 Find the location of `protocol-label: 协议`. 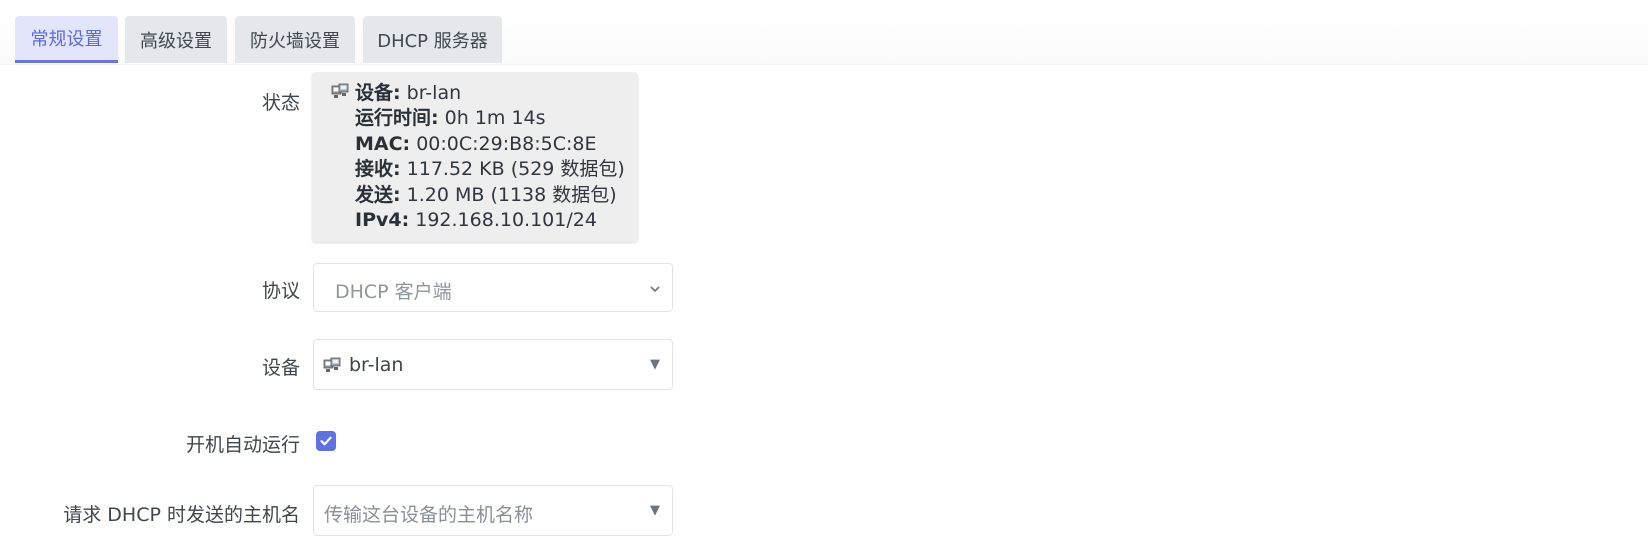

protocol-label: 协议 is located at coordinates (280, 291).